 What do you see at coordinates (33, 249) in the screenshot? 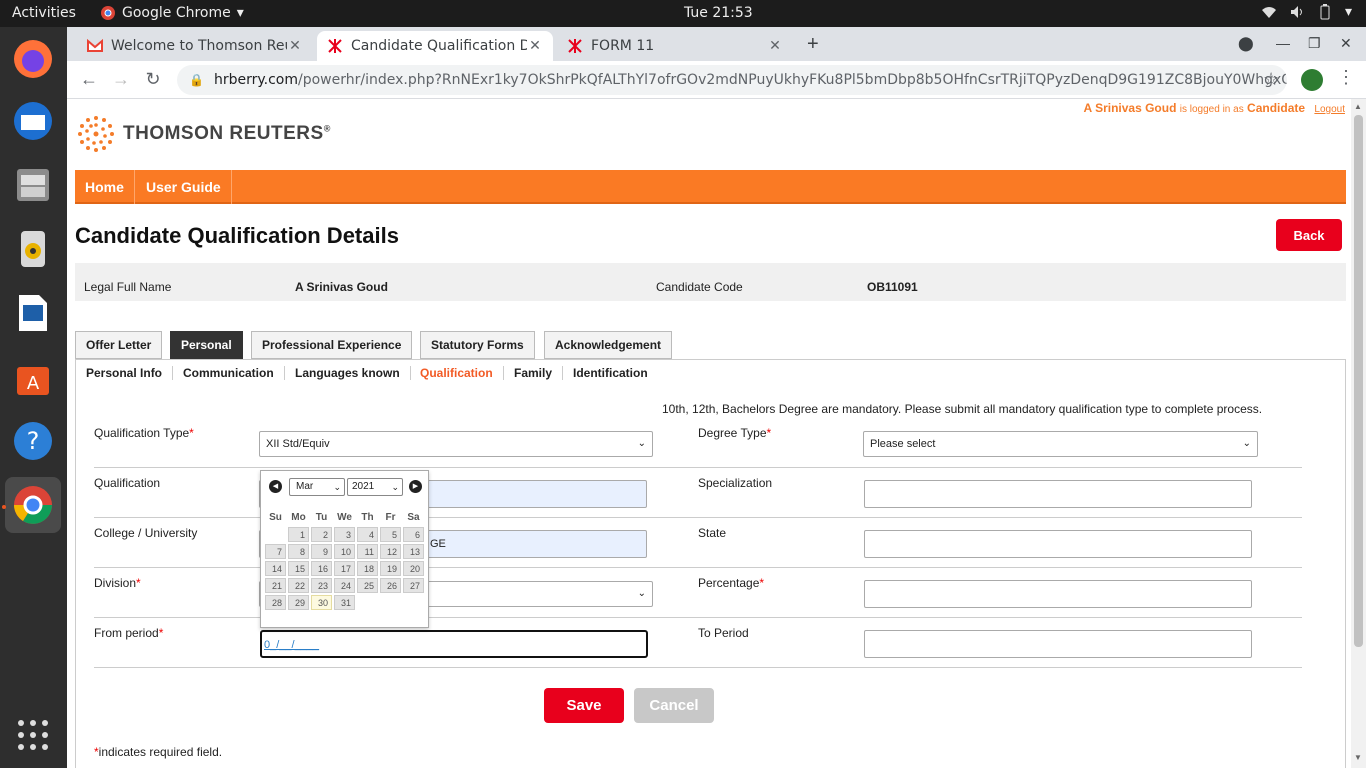
I see `rhythmbox-launcher` at bounding box center [33, 249].